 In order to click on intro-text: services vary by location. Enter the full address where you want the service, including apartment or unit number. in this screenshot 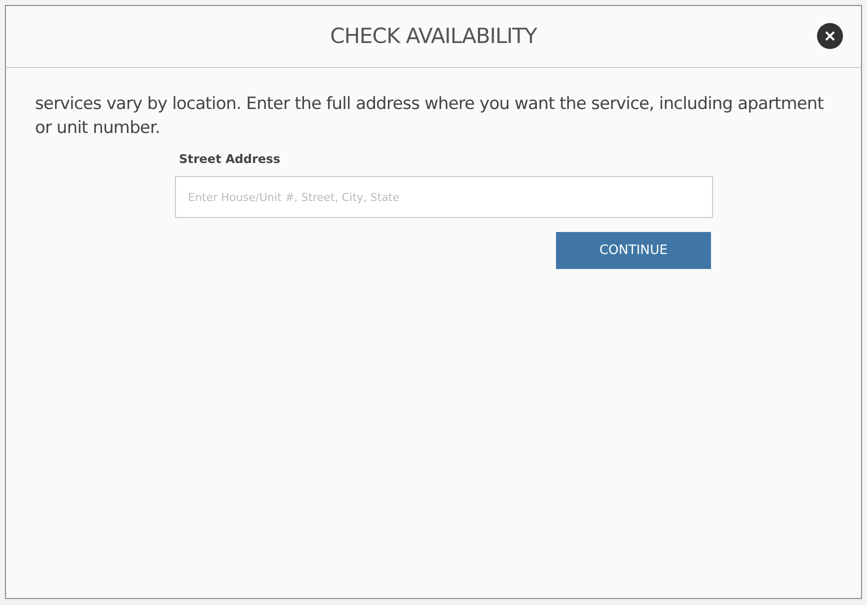, I will do `click(429, 116)`.